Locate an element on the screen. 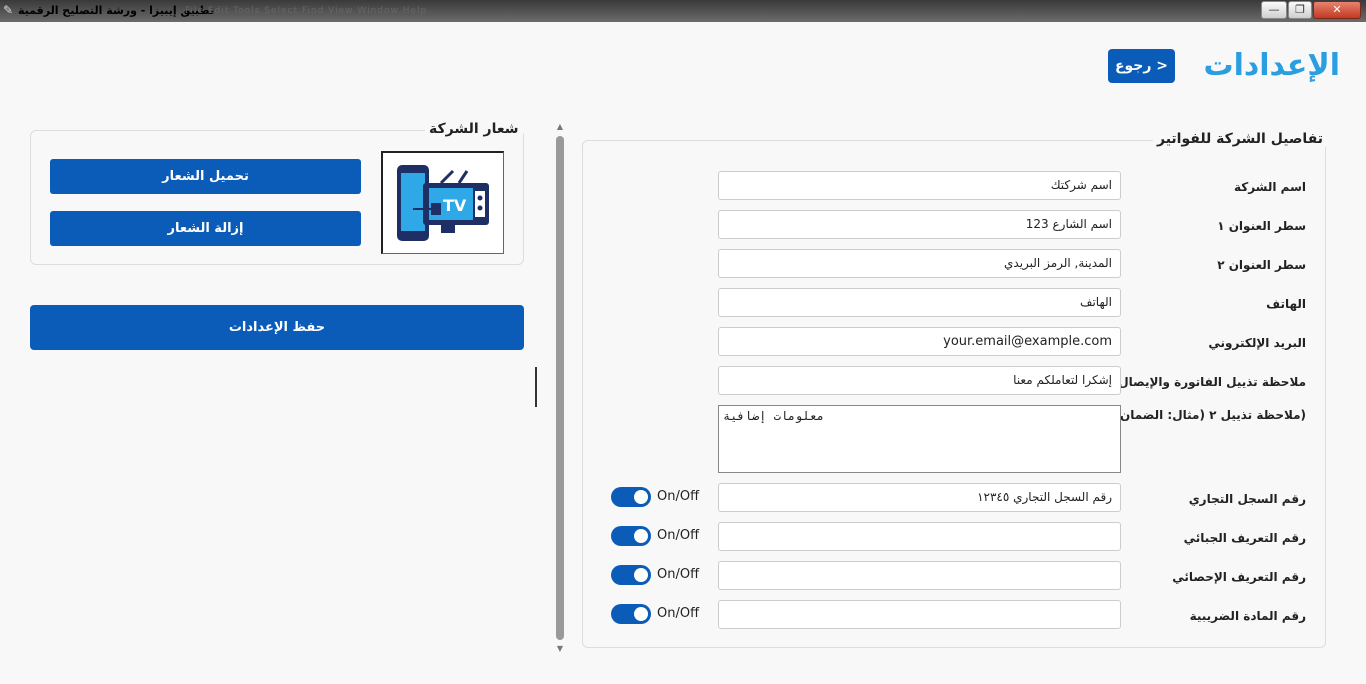  footer-note-input: إشكرا لتعاملكم معنا is located at coordinates (919, 380).